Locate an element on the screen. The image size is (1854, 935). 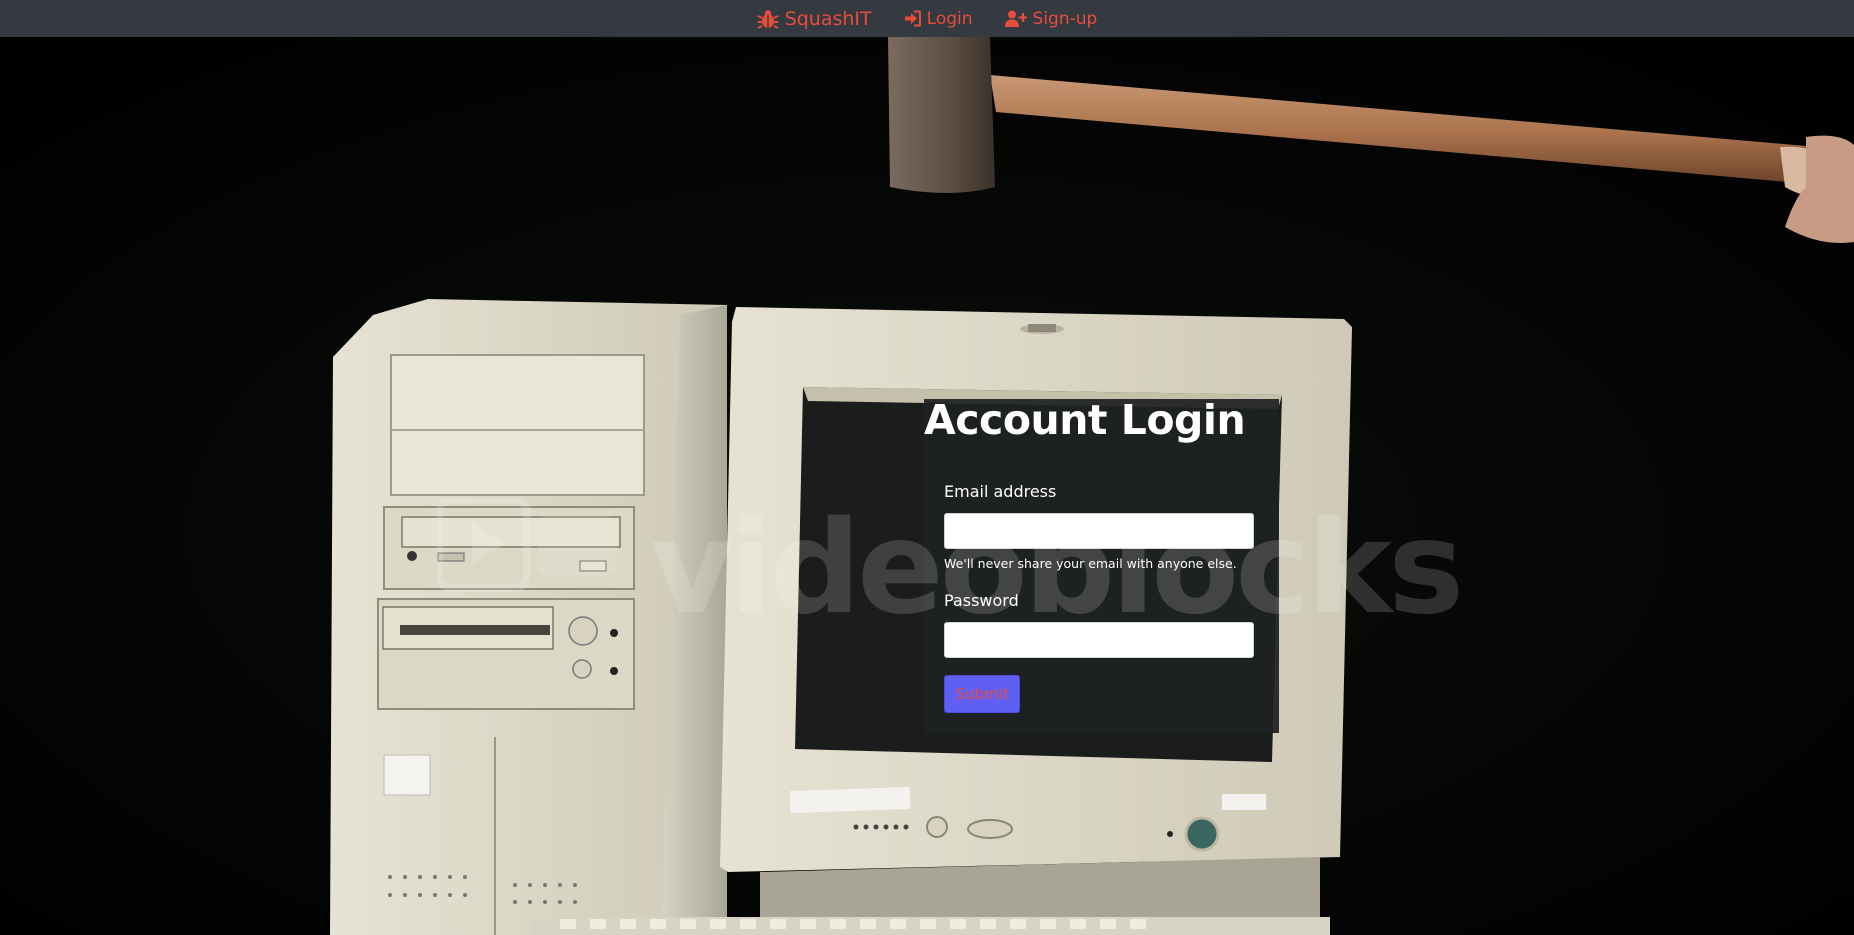
page-title: Account Login is located at coordinates (1085, 420).